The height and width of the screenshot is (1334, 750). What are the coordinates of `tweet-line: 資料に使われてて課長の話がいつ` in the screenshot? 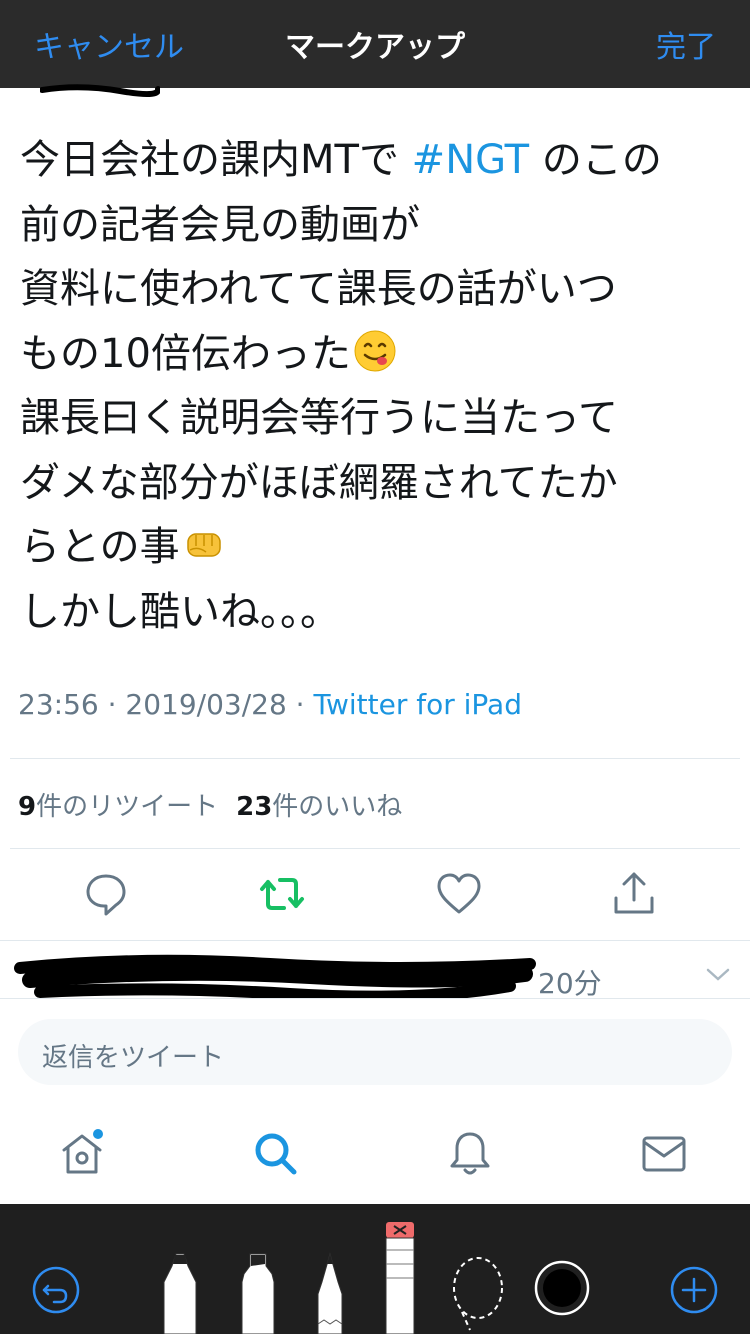 It's located at (318, 289).